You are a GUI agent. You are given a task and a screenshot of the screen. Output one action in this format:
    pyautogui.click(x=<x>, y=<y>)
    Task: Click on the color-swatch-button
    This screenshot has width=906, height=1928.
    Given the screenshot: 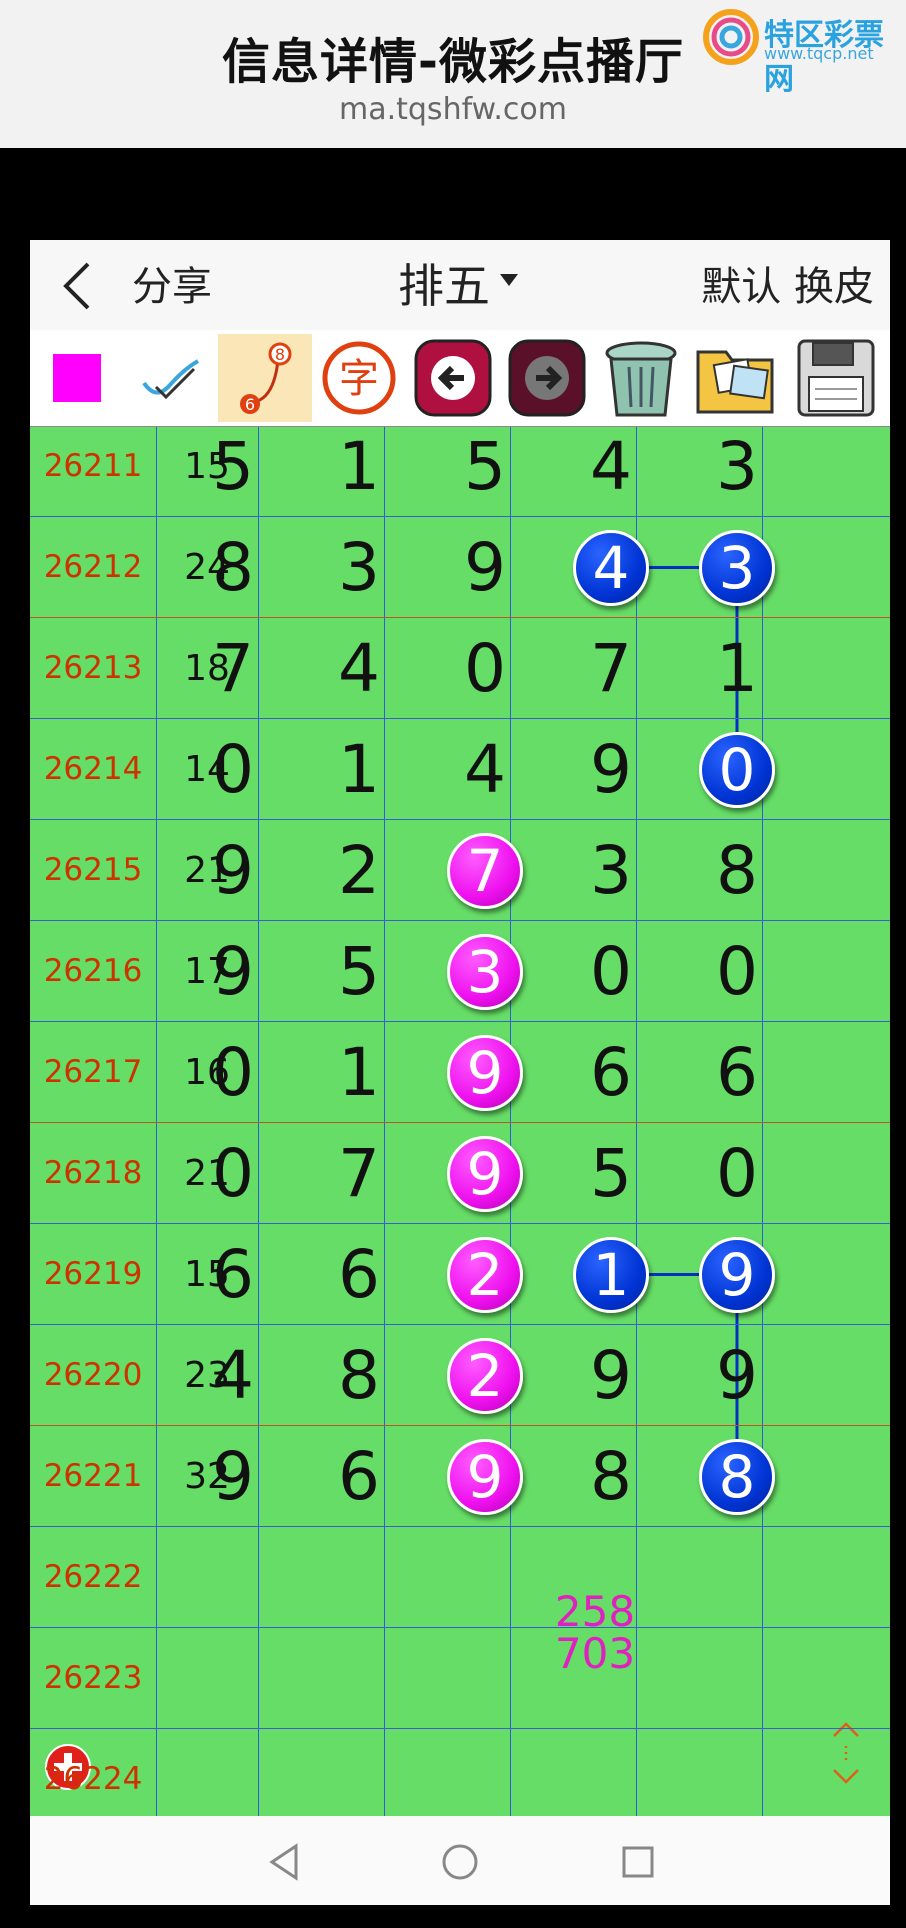 What is the action you would take?
    pyautogui.click(x=77, y=378)
    